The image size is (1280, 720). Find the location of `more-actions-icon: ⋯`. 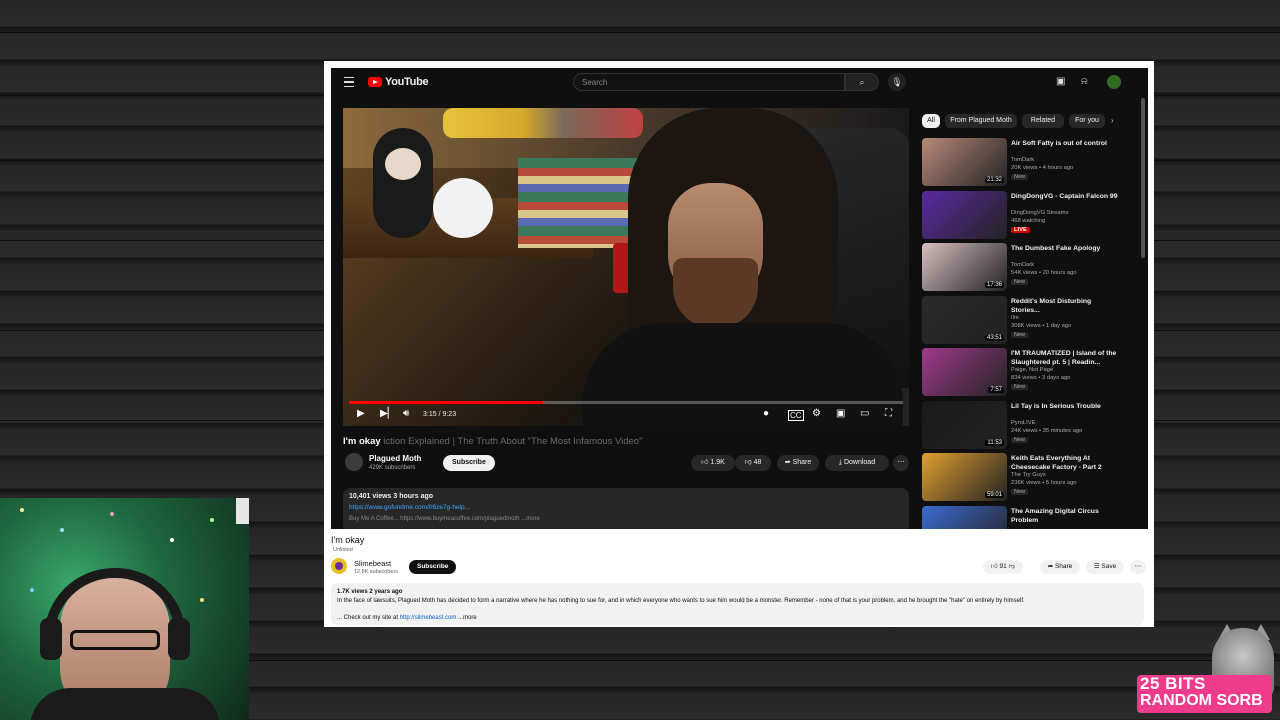

more-actions-icon: ⋯ is located at coordinates (901, 463).